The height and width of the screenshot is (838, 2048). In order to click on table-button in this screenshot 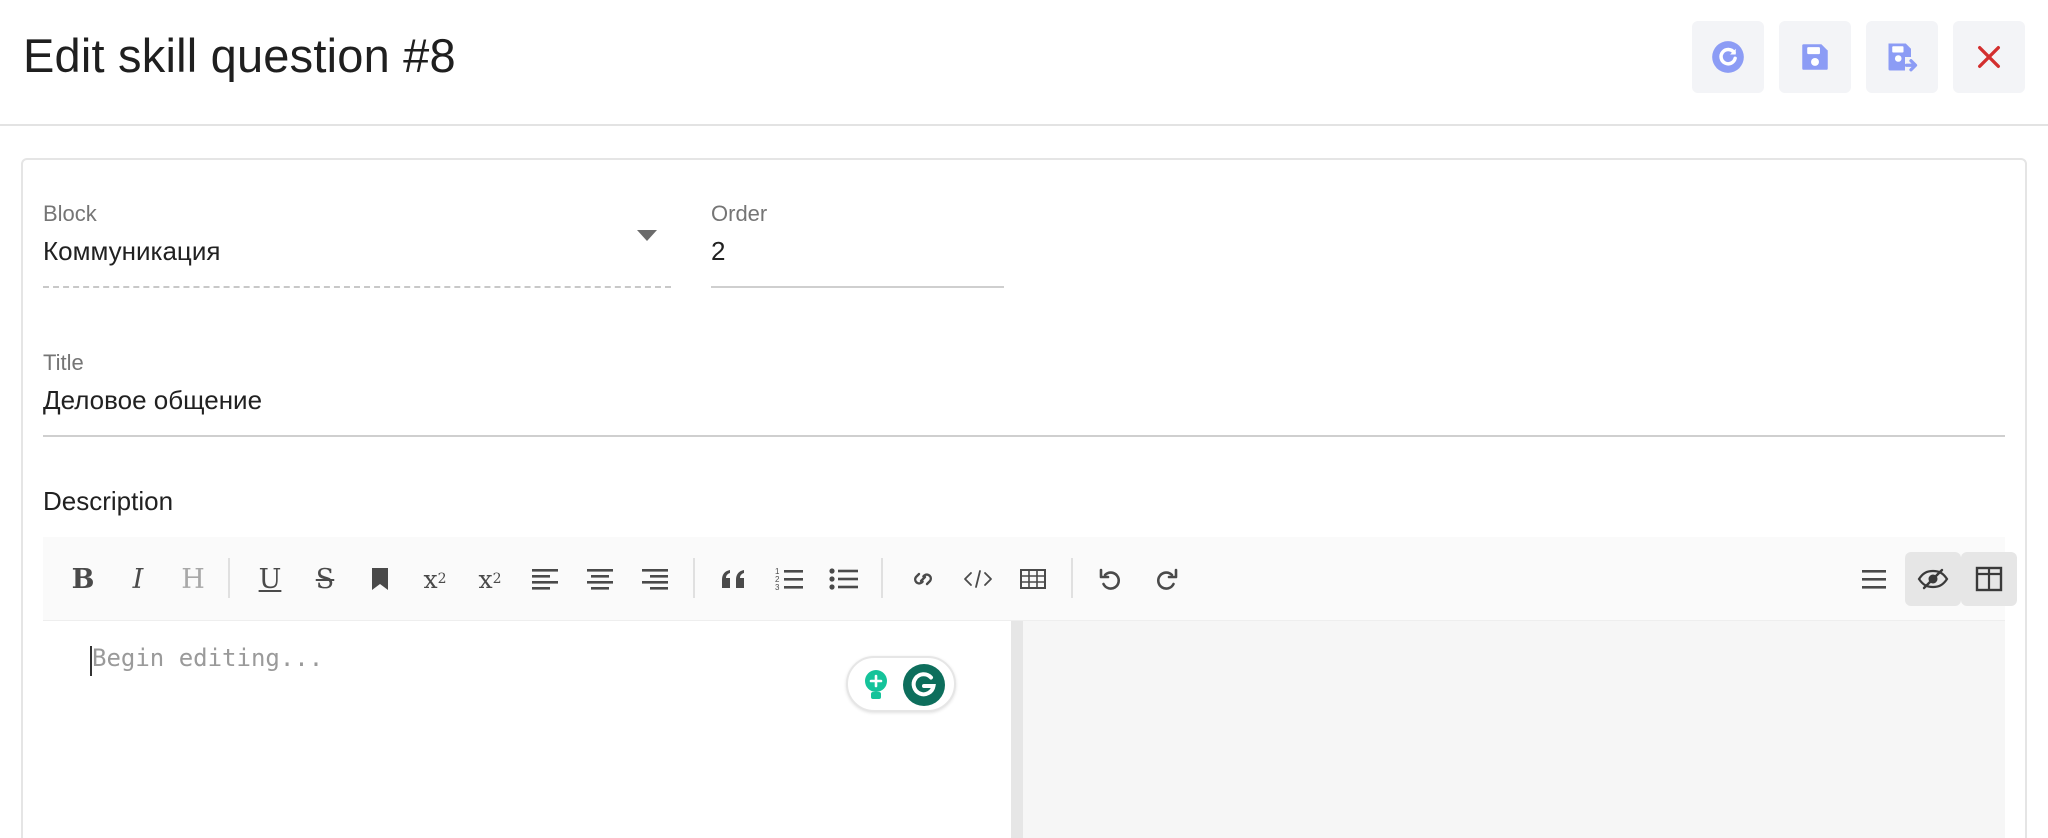, I will do `click(1033, 579)`.